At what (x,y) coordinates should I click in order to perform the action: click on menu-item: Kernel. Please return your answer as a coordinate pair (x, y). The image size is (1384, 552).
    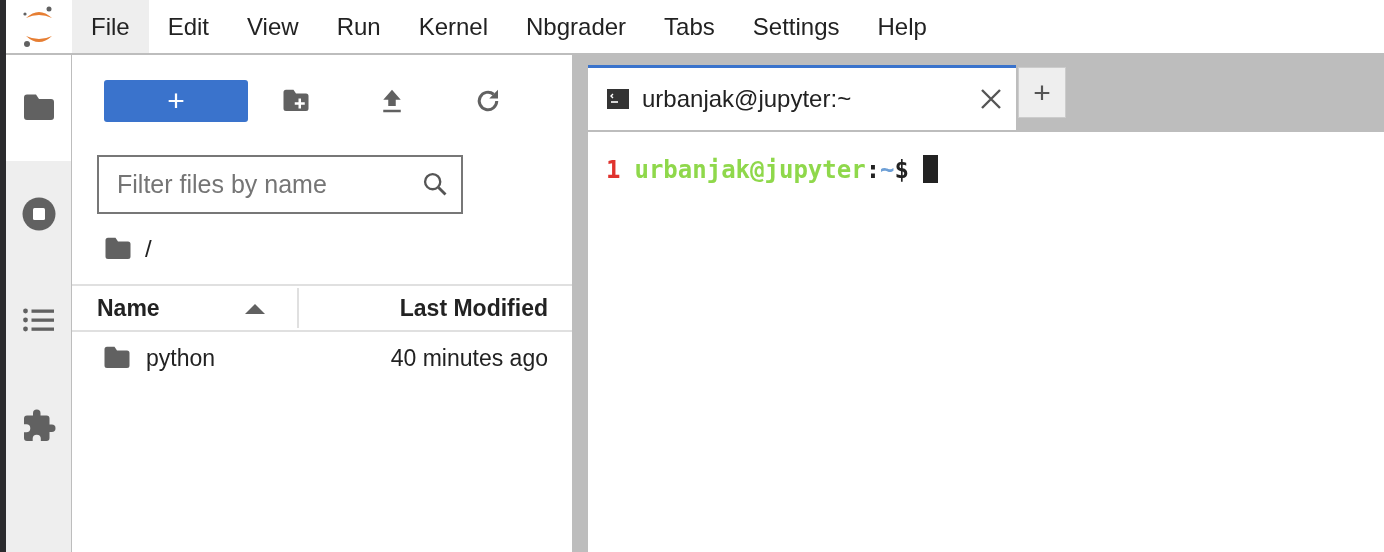
    Looking at the image, I should click on (453, 26).